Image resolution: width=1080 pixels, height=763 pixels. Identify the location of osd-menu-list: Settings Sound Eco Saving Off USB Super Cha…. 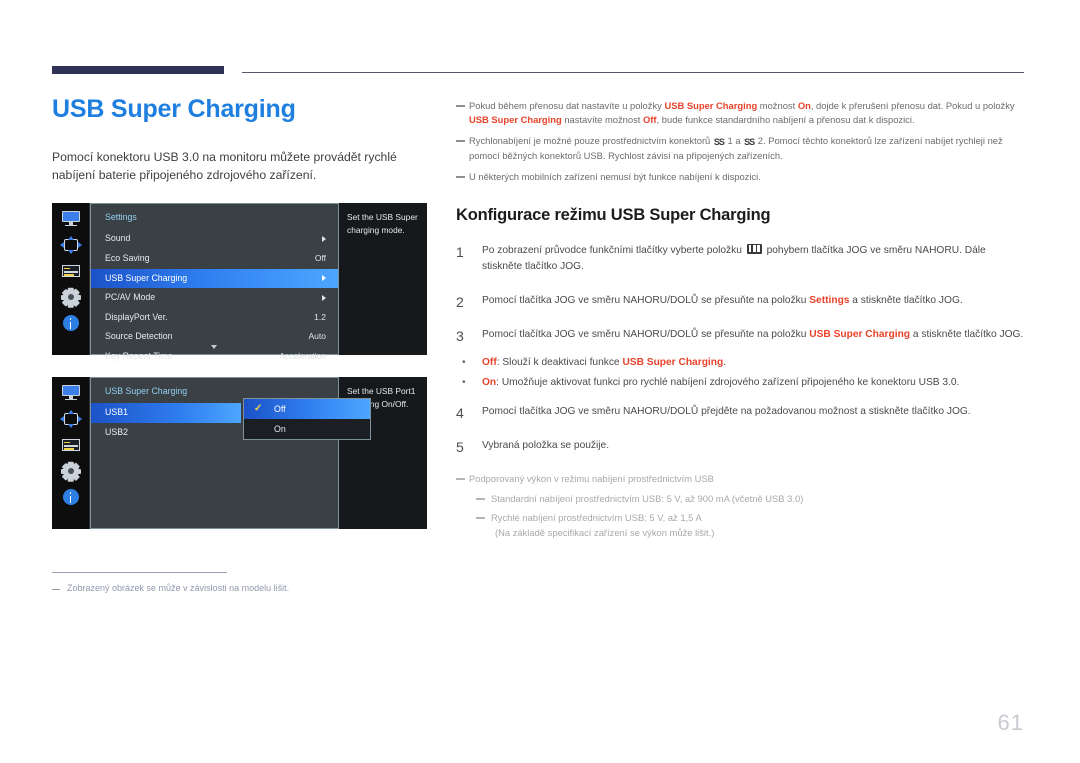
(214, 282).